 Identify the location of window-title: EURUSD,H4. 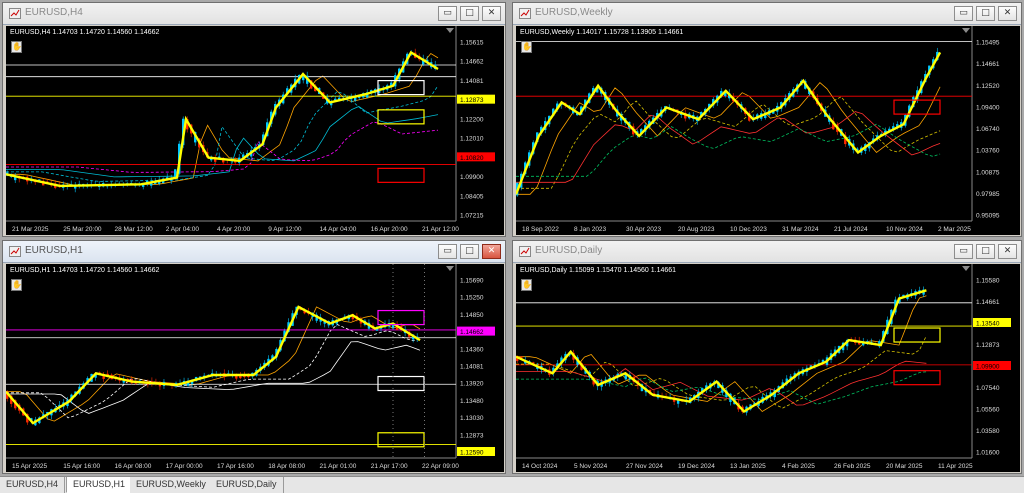
(54, 12).